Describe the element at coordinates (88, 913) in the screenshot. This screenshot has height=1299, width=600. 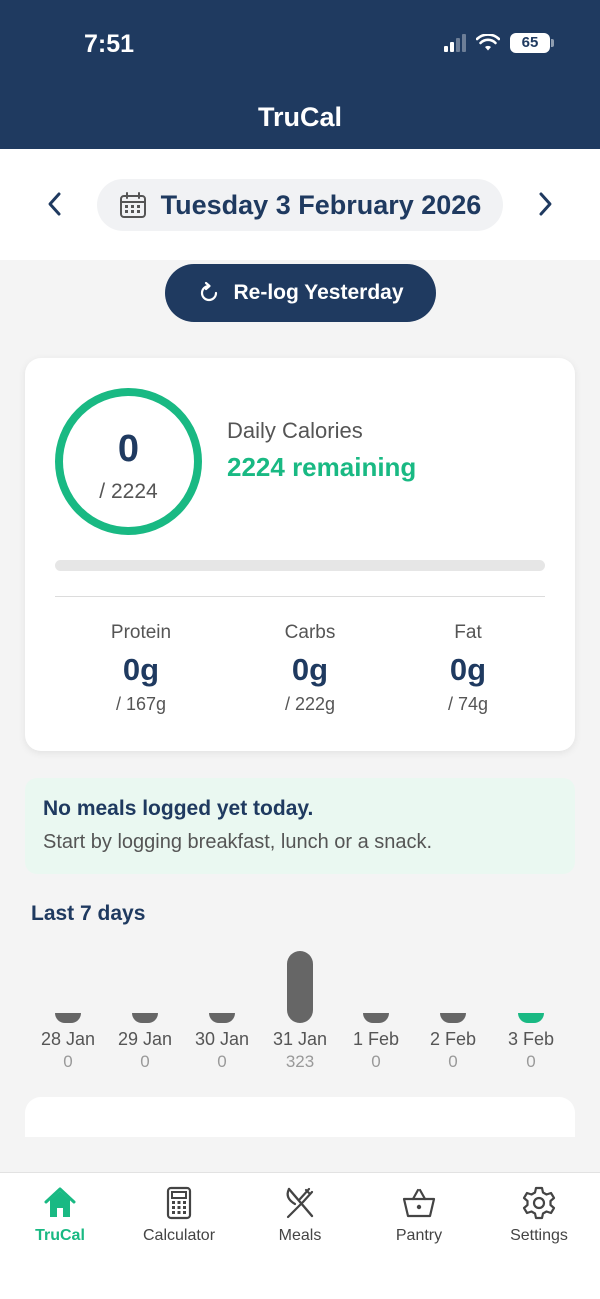
I see `last-7-days-title: Last 7 days` at that location.